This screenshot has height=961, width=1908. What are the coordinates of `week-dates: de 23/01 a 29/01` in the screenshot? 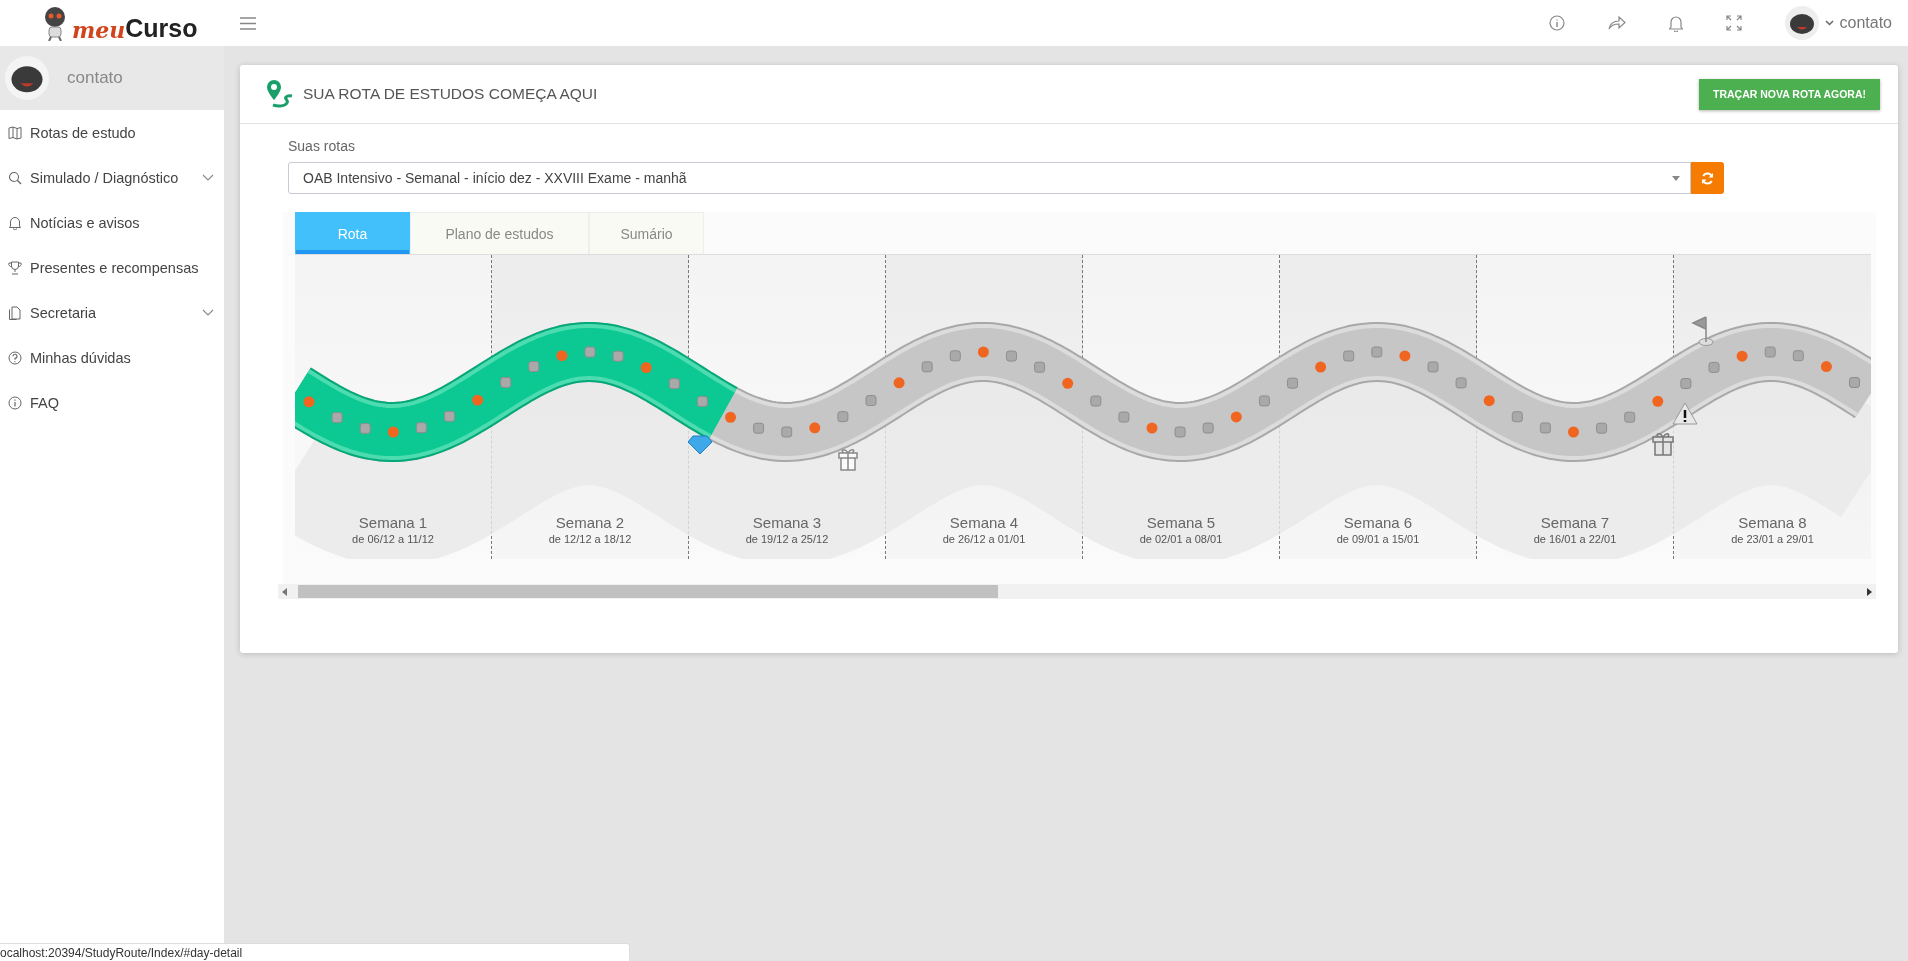 It's located at (1772, 539).